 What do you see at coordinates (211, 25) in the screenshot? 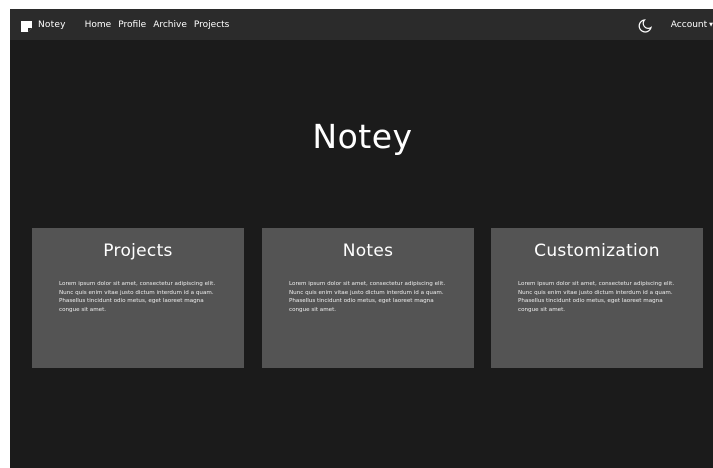
I see `nav-link-projects: Projects` at bounding box center [211, 25].